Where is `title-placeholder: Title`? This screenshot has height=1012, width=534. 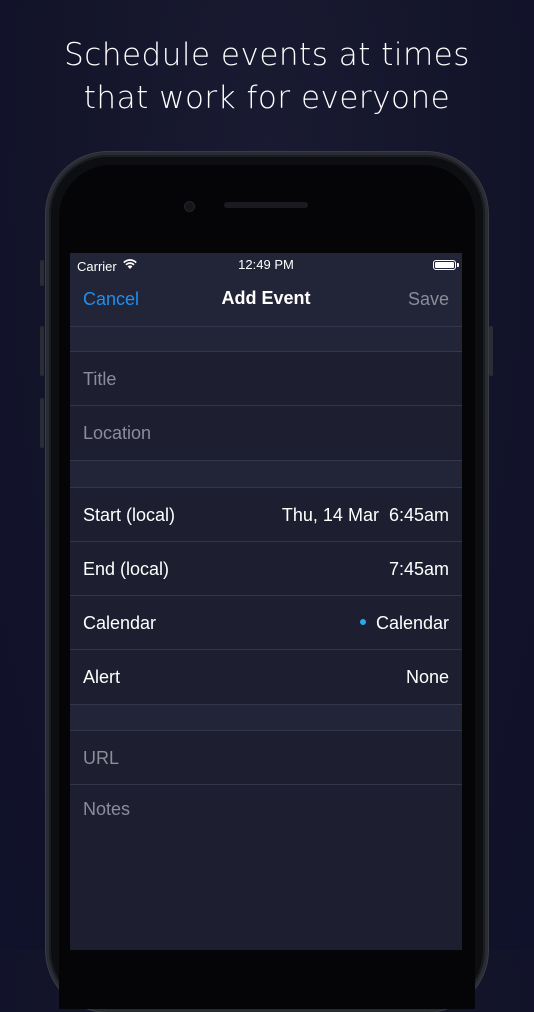
title-placeholder: Title is located at coordinates (100, 379).